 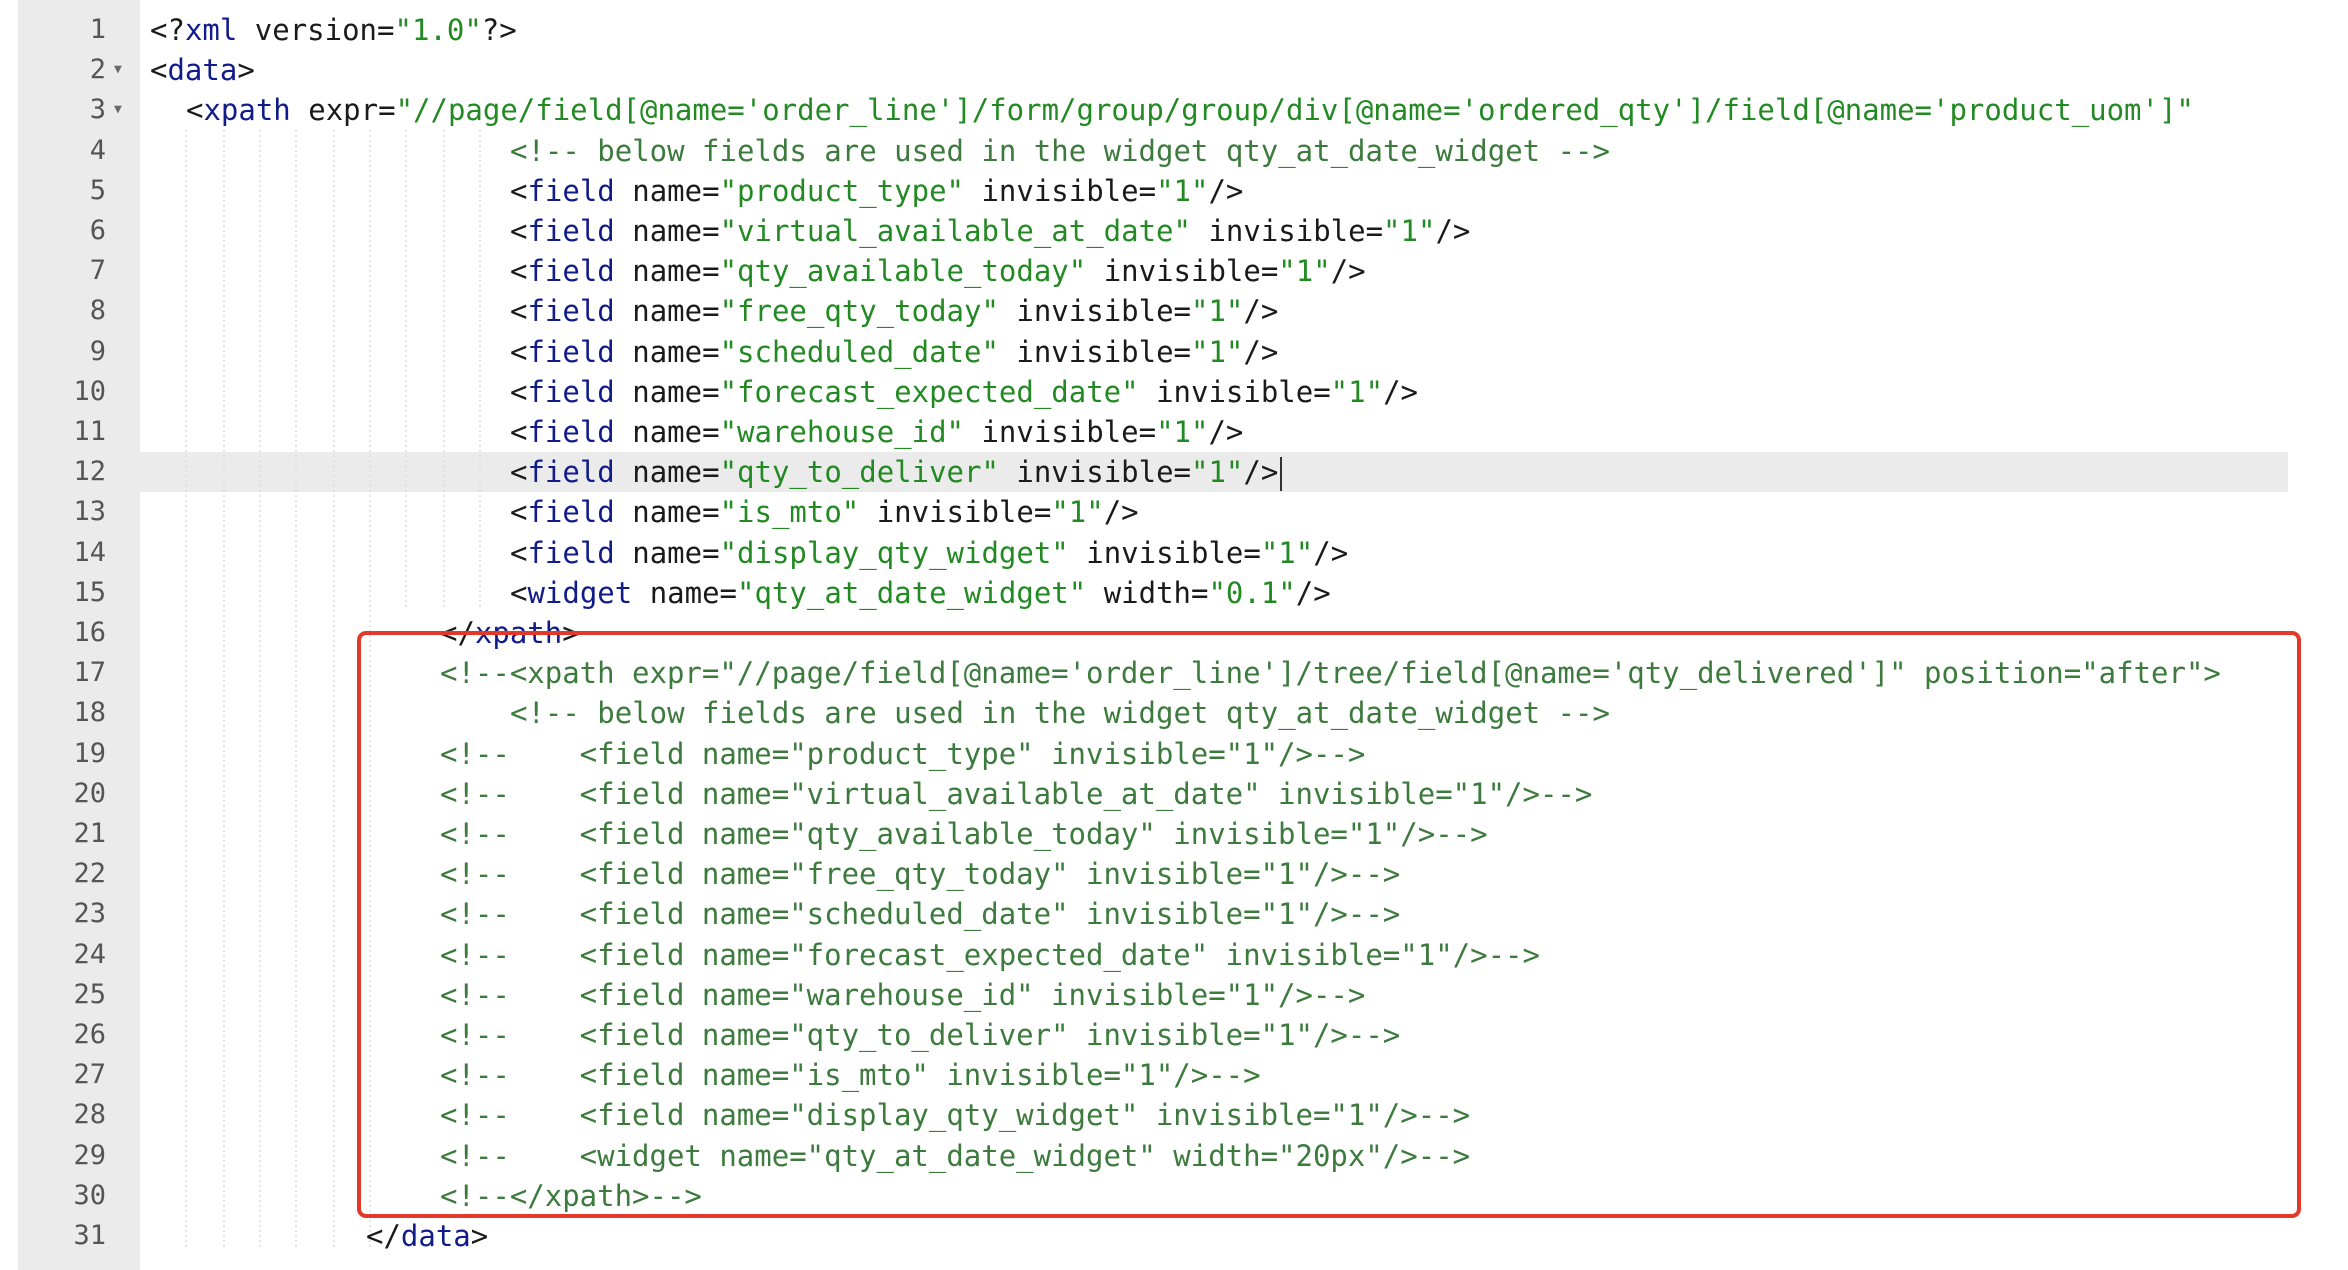 What do you see at coordinates (89, 1034) in the screenshot?
I see `line-number: 26` at bounding box center [89, 1034].